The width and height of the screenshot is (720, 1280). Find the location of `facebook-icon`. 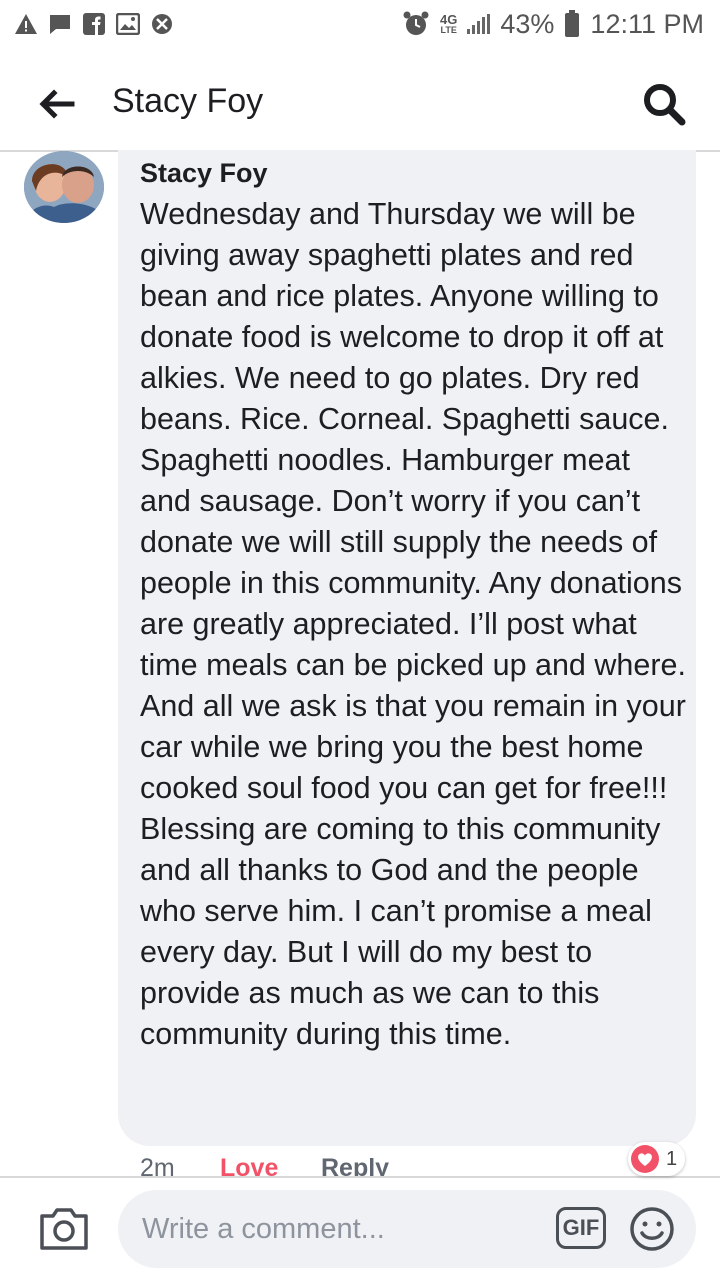

facebook-icon is located at coordinates (94, 24).